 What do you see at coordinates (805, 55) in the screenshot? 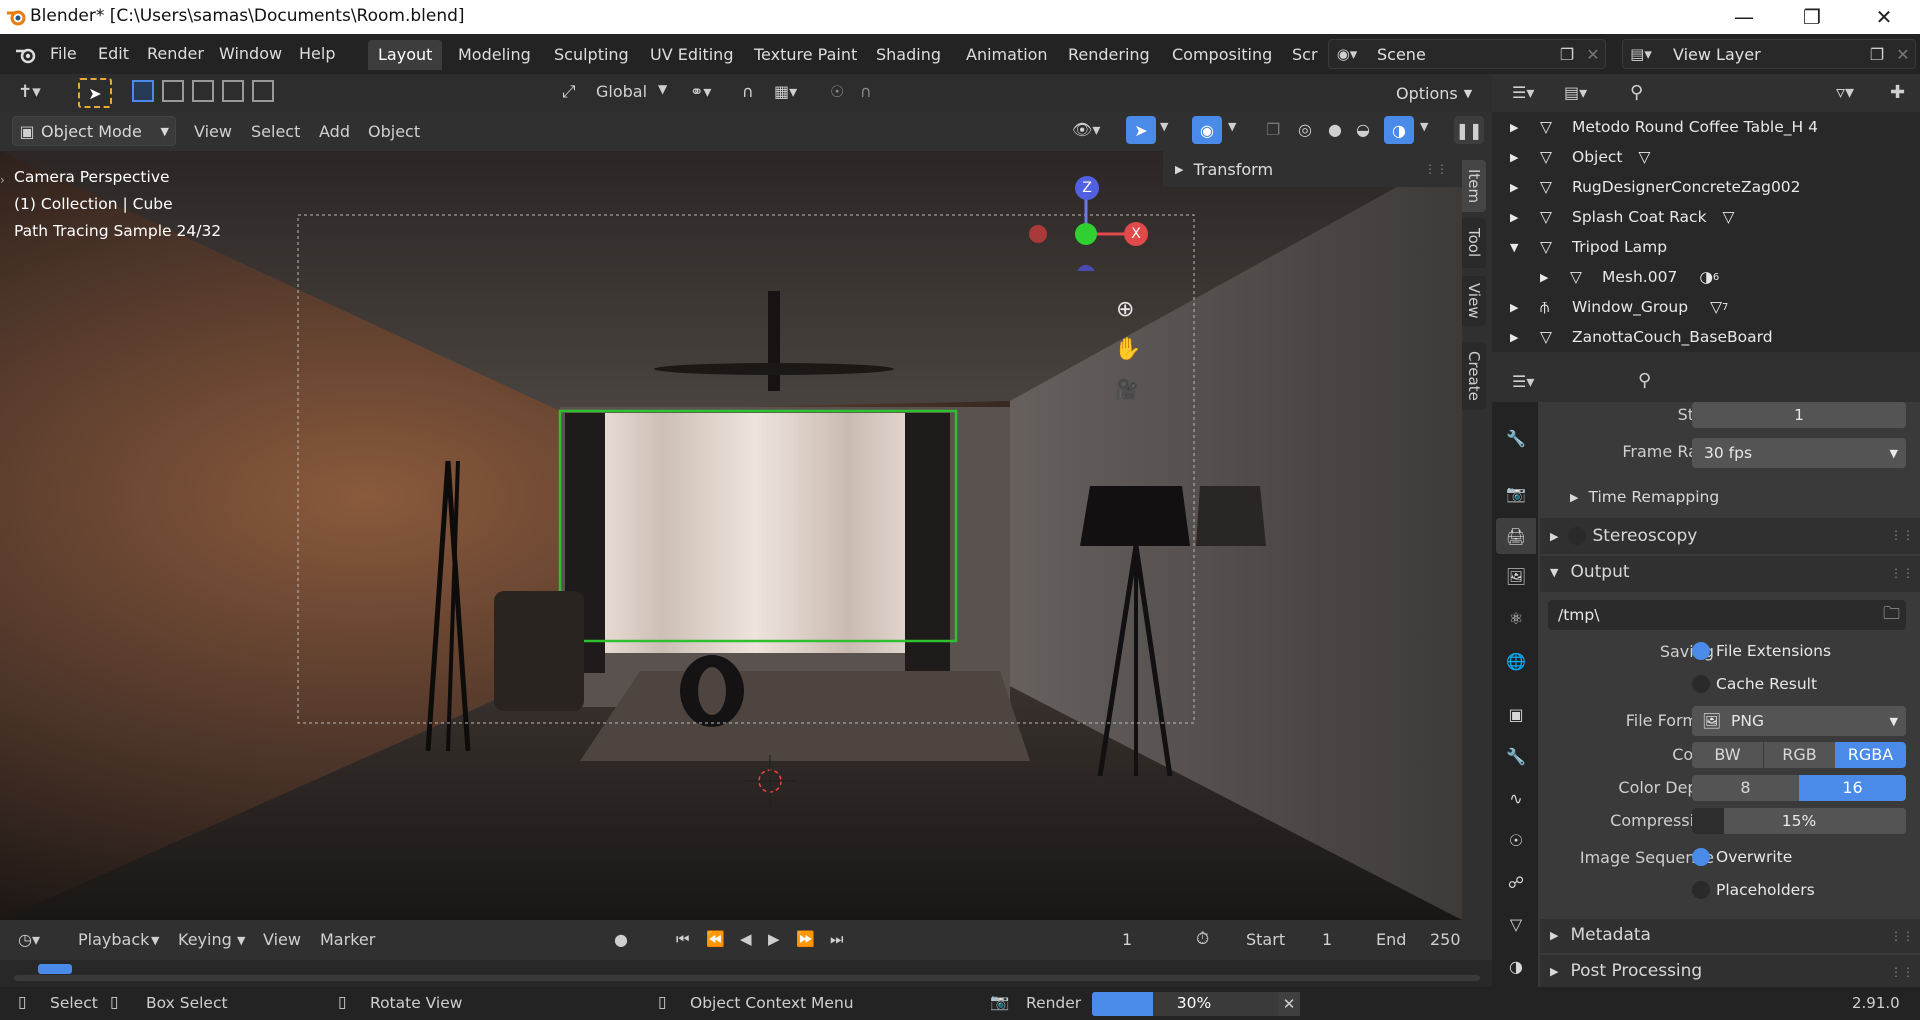
I see `tab-texture-paint: Texture Paint` at bounding box center [805, 55].